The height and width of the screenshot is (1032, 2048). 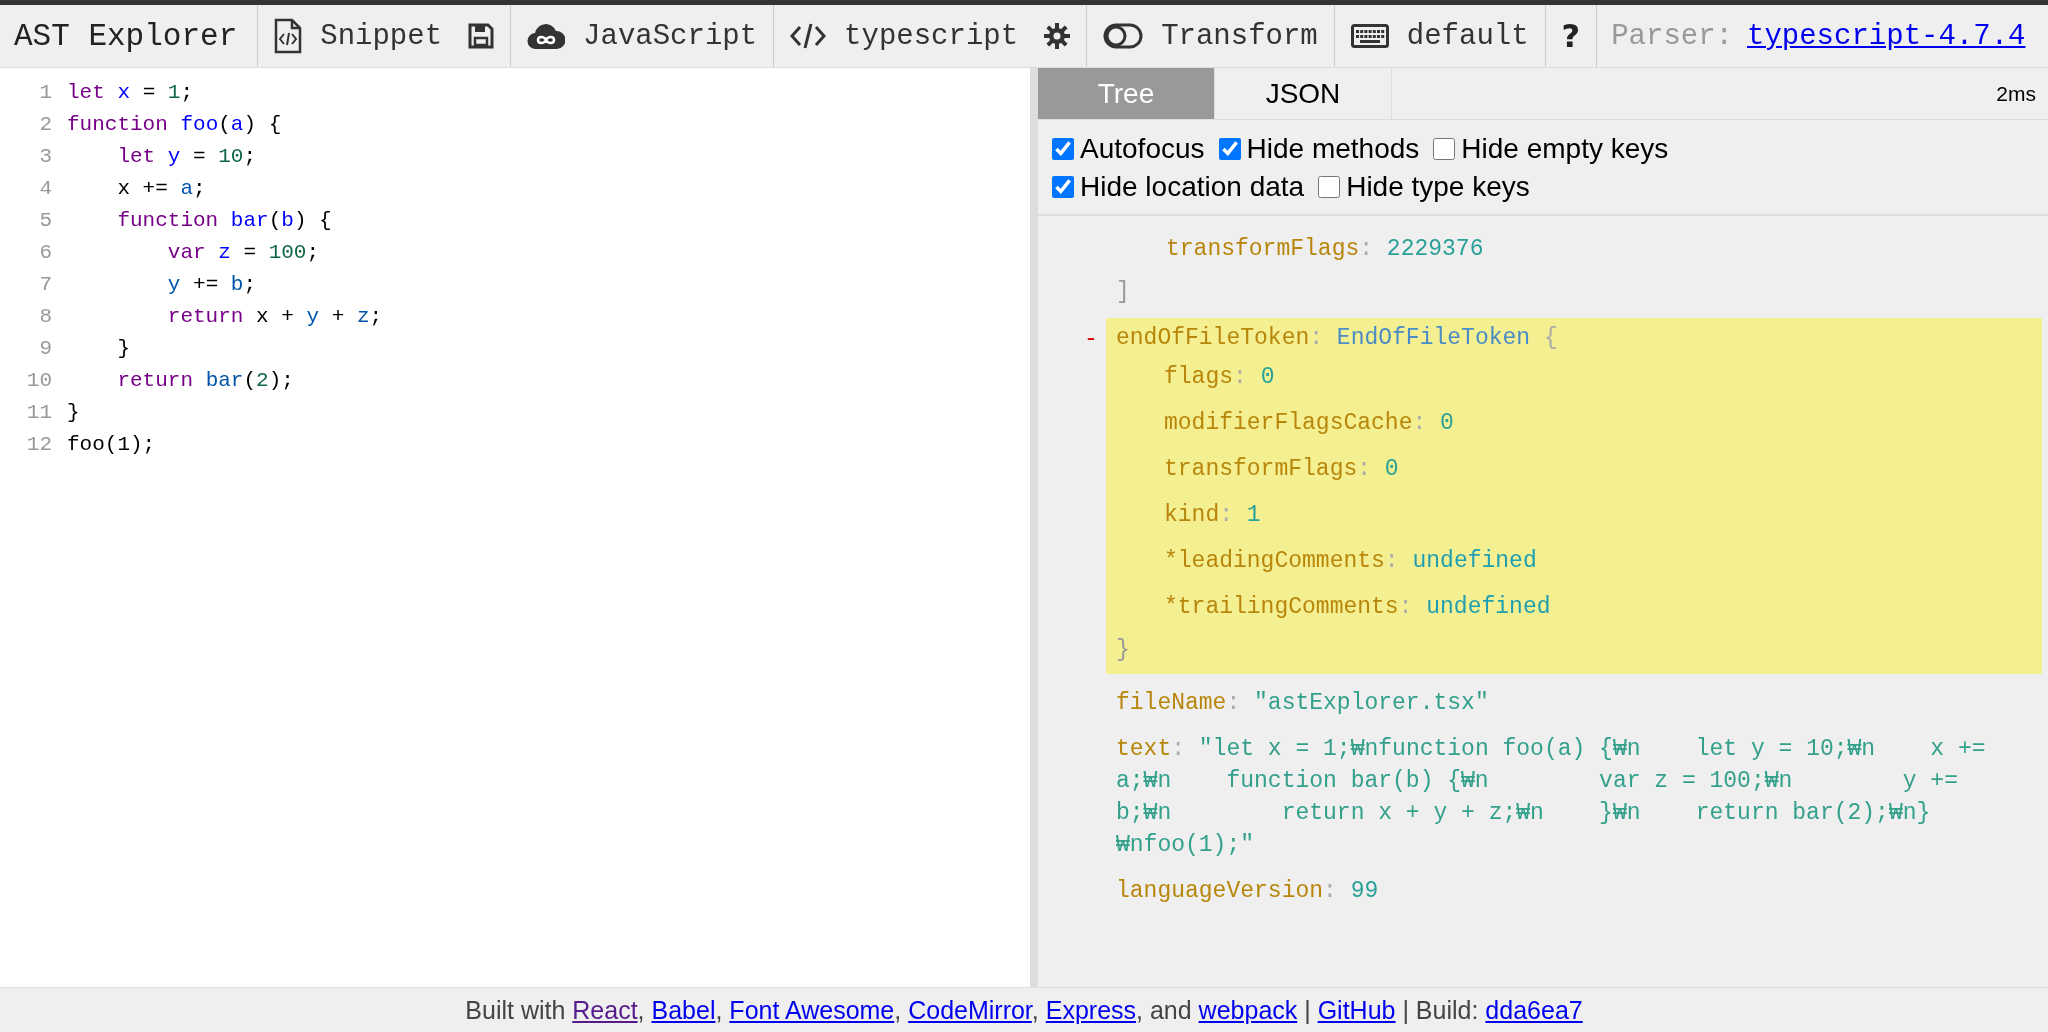 What do you see at coordinates (1091, 339) in the screenshot?
I see `collapse-toggle: -` at bounding box center [1091, 339].